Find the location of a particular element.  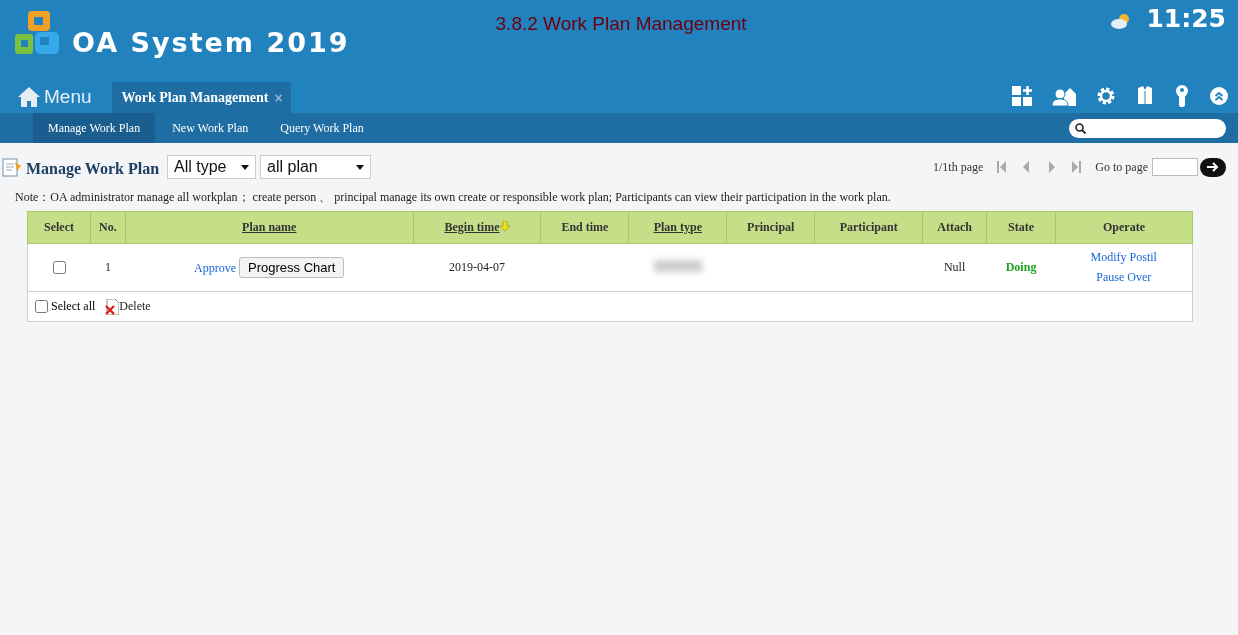

column-header: Select is located at coordinates (59, 227).